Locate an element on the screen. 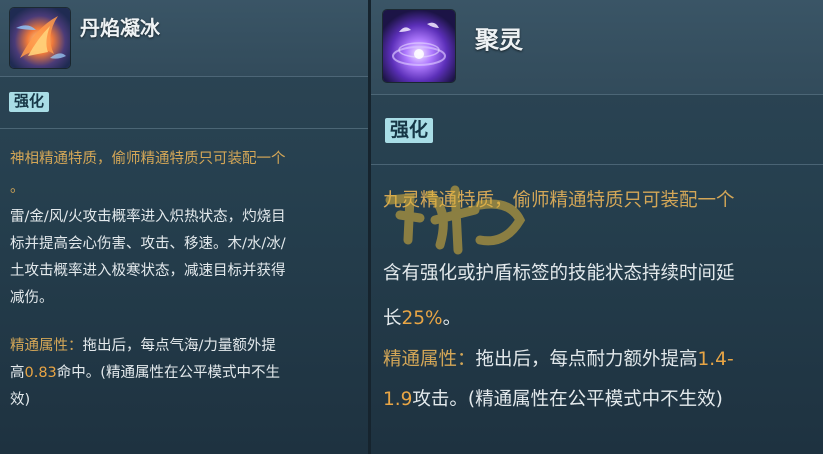  effect-value: 25% is located at coordinates (422, 318).